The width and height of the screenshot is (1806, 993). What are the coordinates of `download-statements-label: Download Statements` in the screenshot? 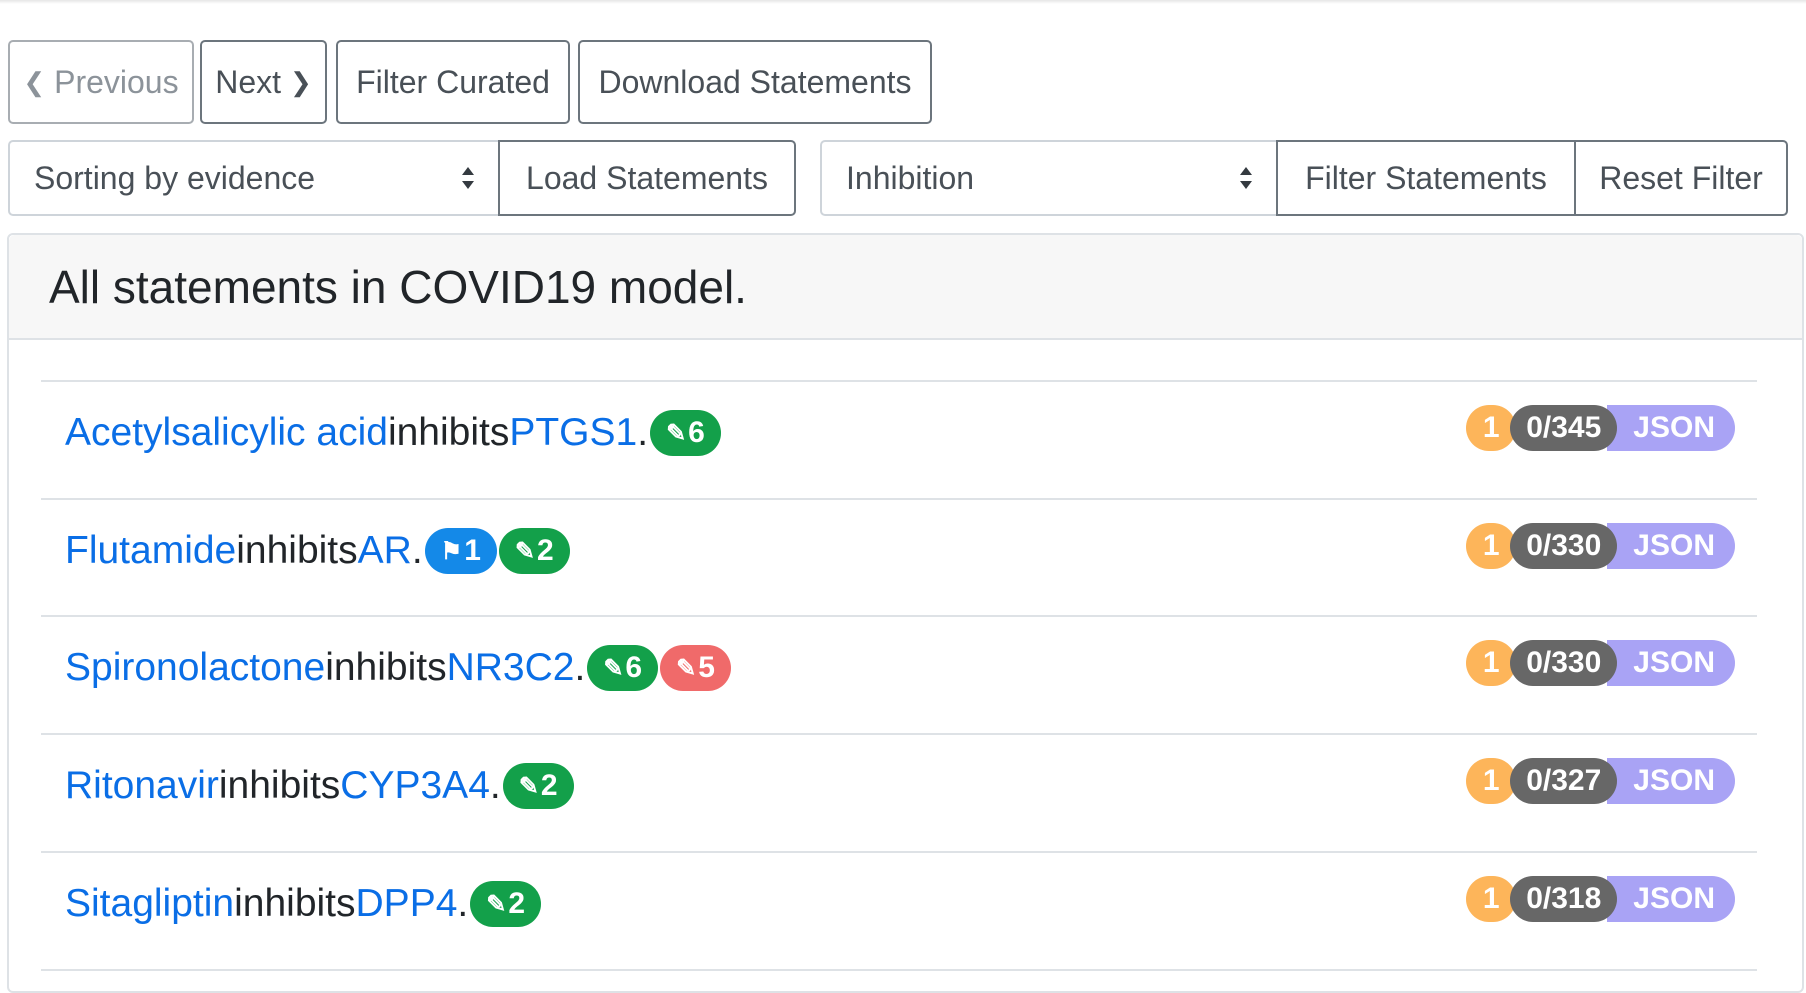 It's located at (755, 81).